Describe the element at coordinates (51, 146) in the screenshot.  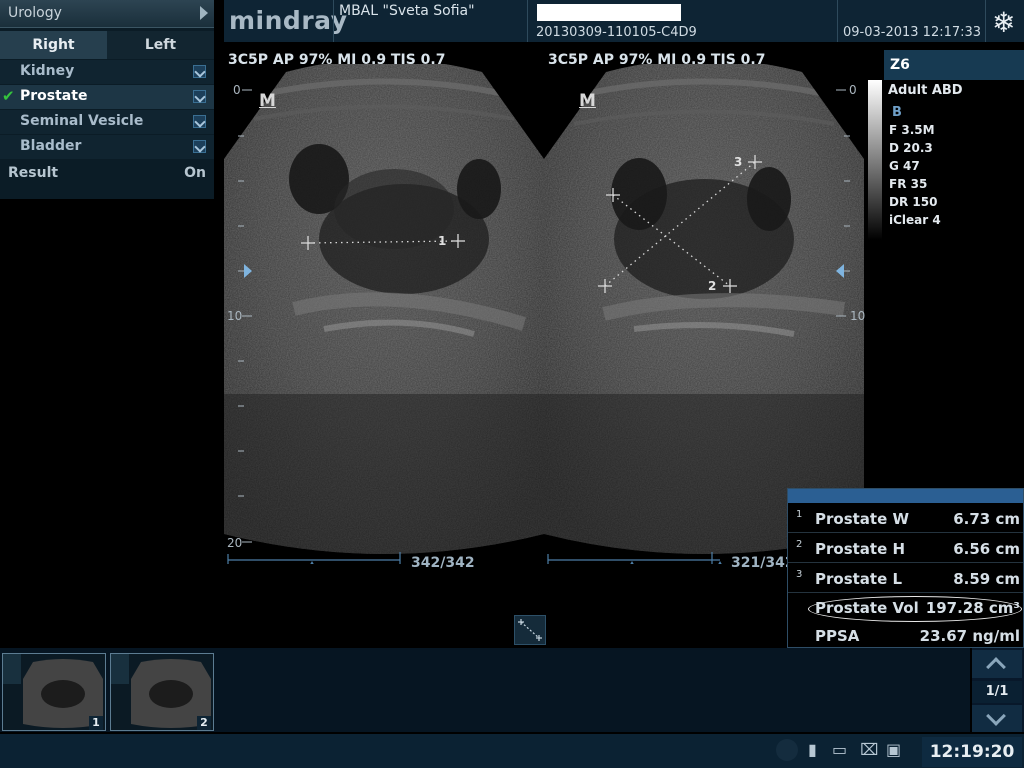
I see `menu-item-label: Bladder` at that location.